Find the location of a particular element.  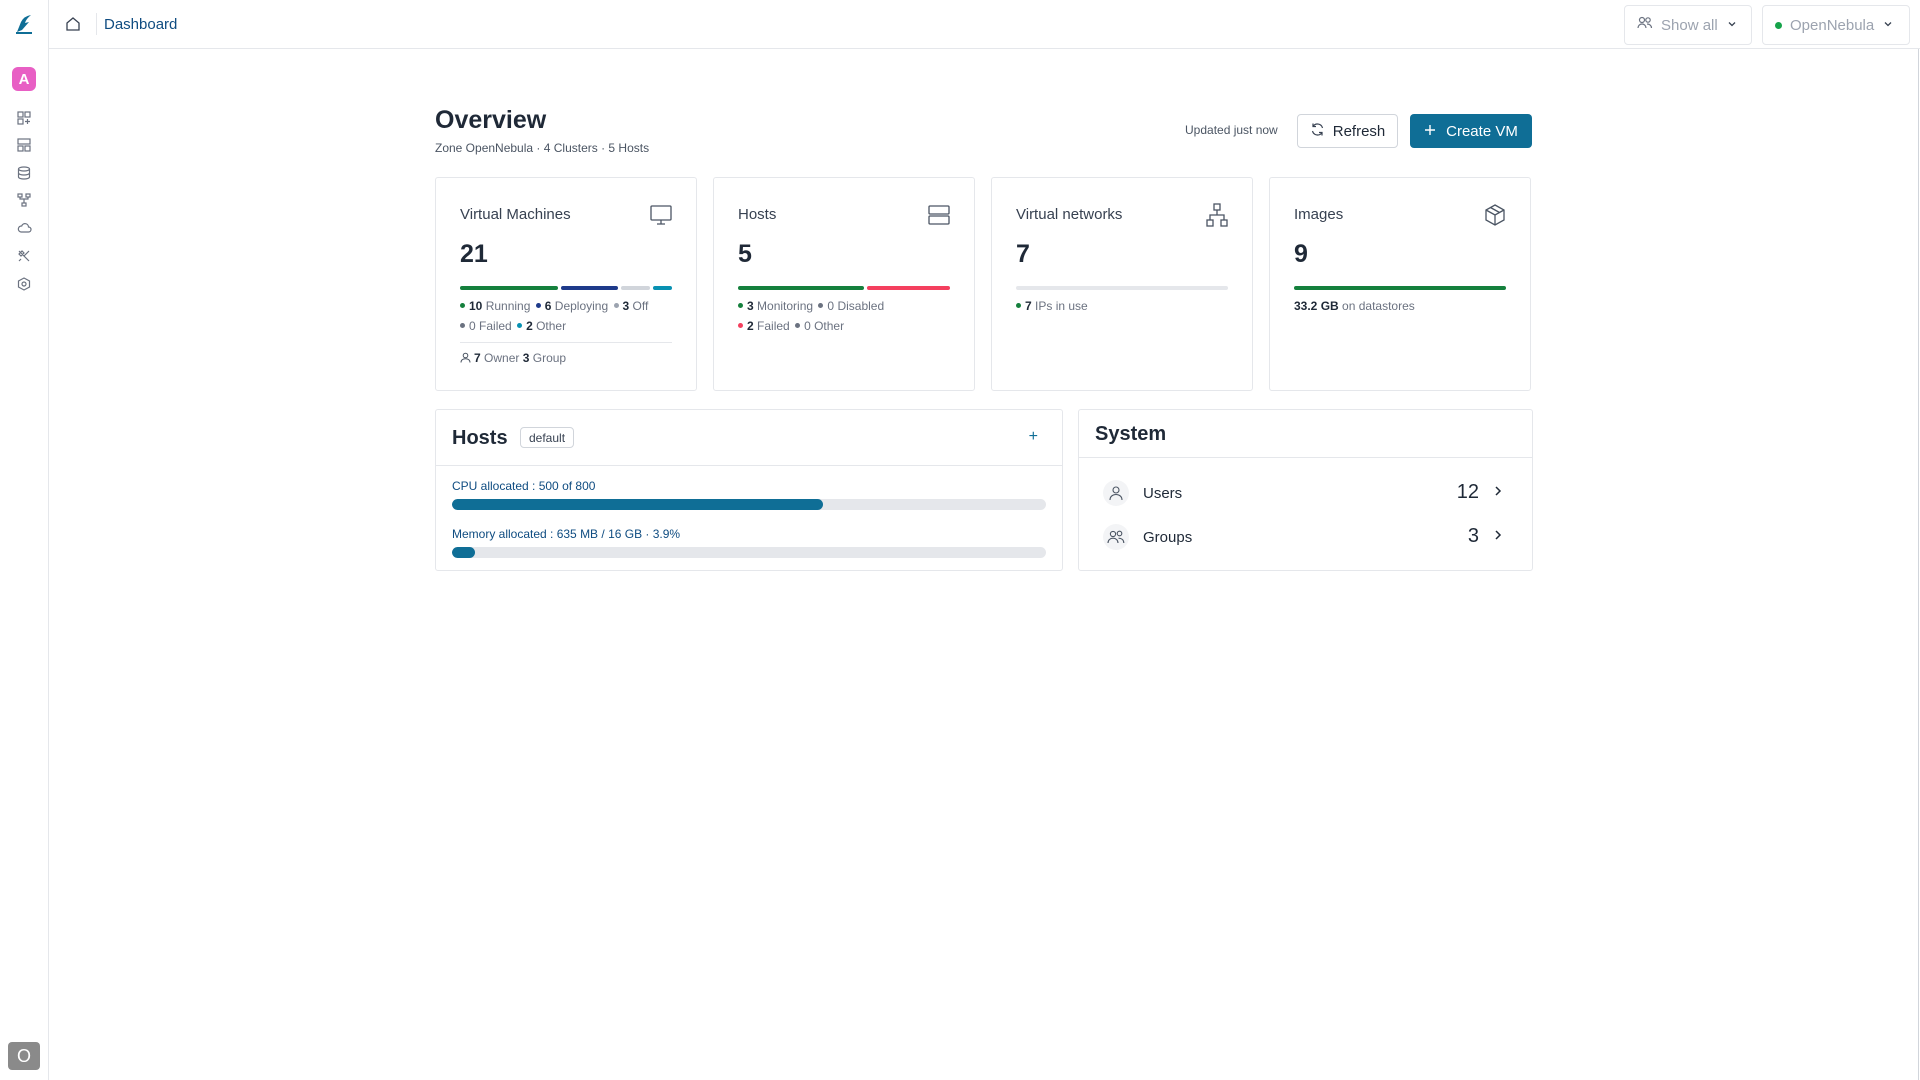

card-divider is located at coordinates (566, 342).